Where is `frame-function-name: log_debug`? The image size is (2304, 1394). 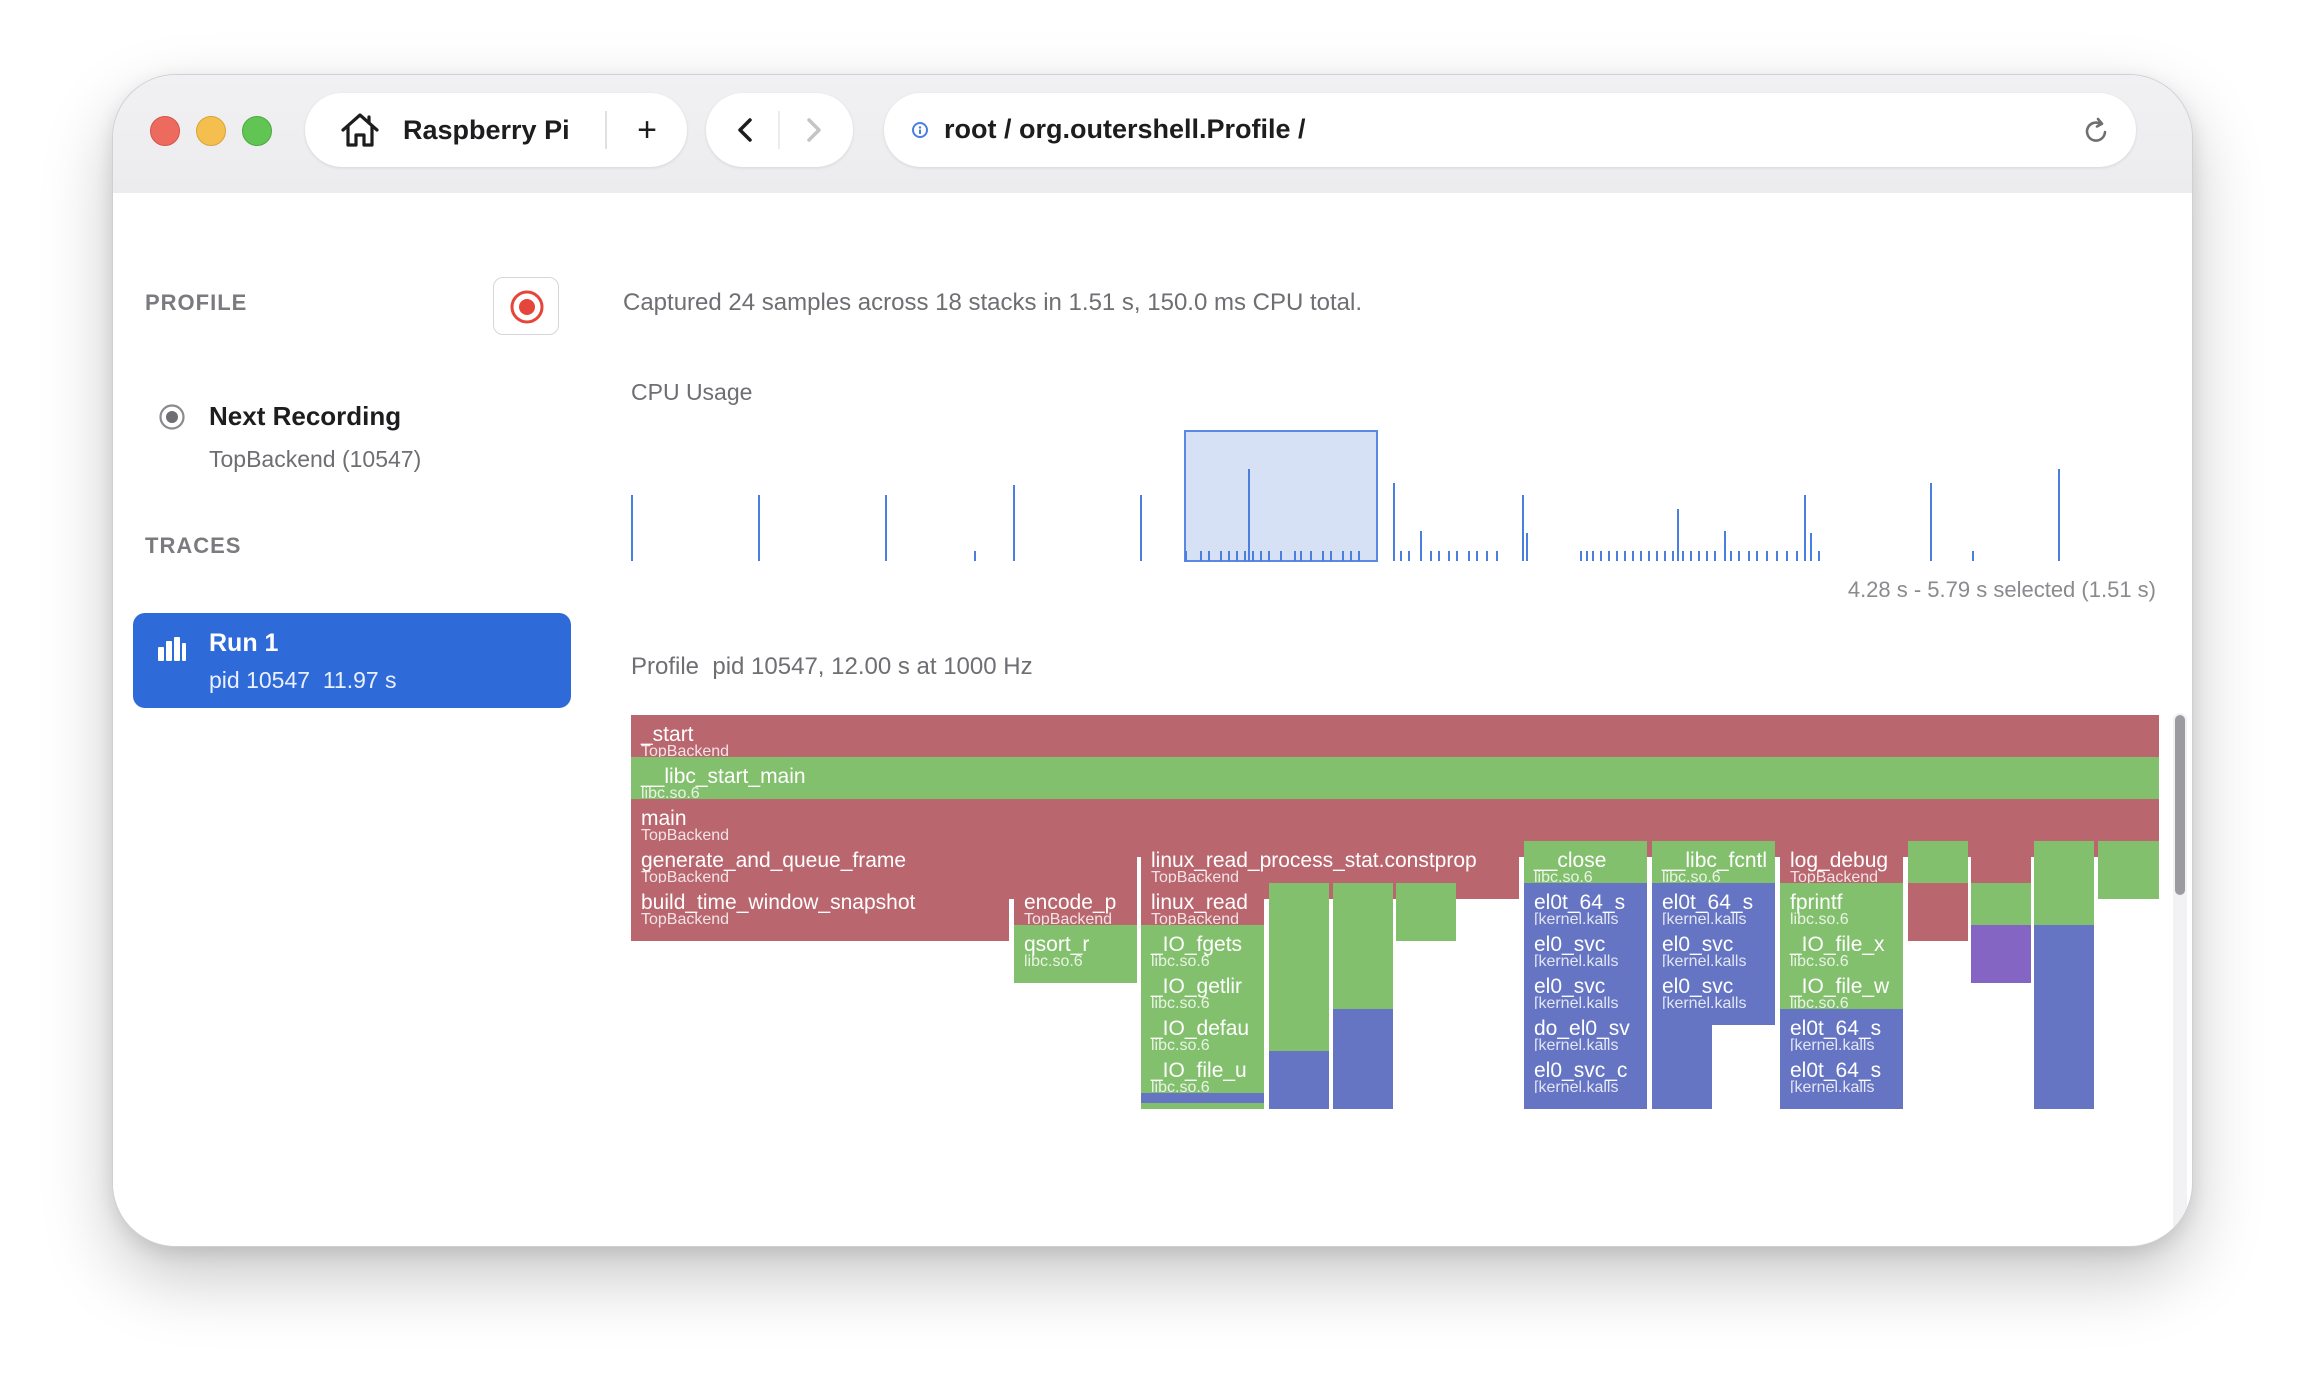 frame-function-name: log_debug is located at coordinates (1839, 860).